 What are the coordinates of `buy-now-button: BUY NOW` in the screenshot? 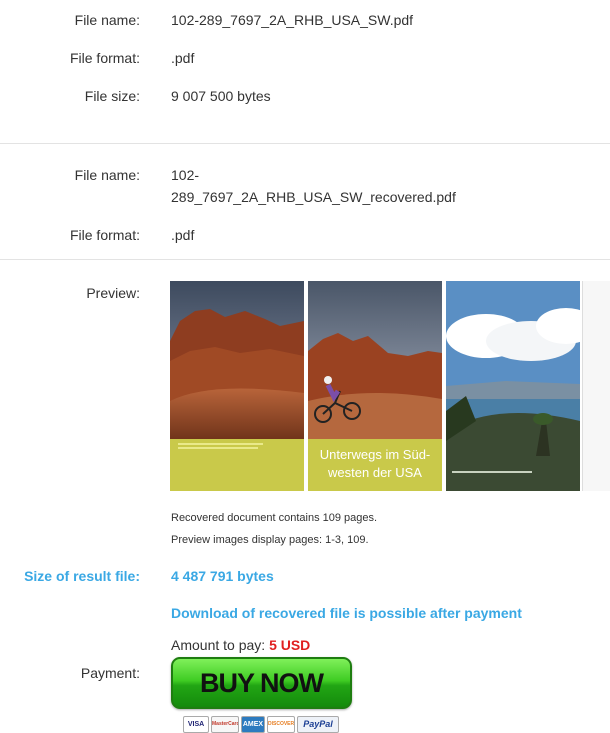 It's located at (261, 683).